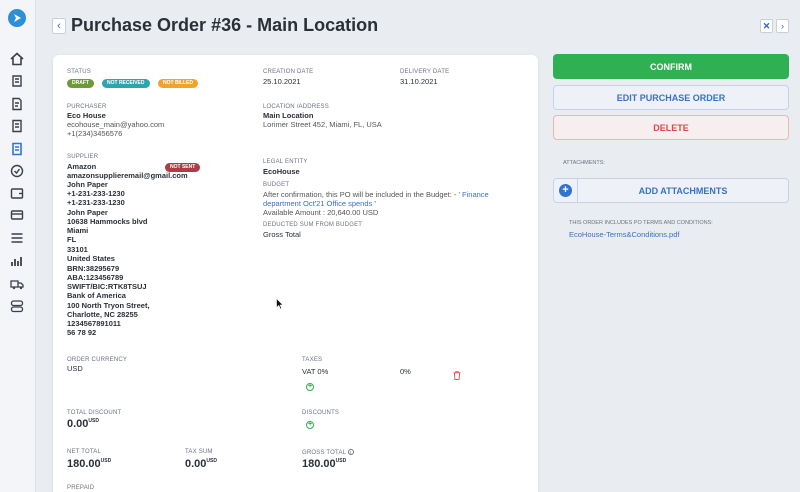  I want to click on tax-rate: 0%, so click(405, 371).